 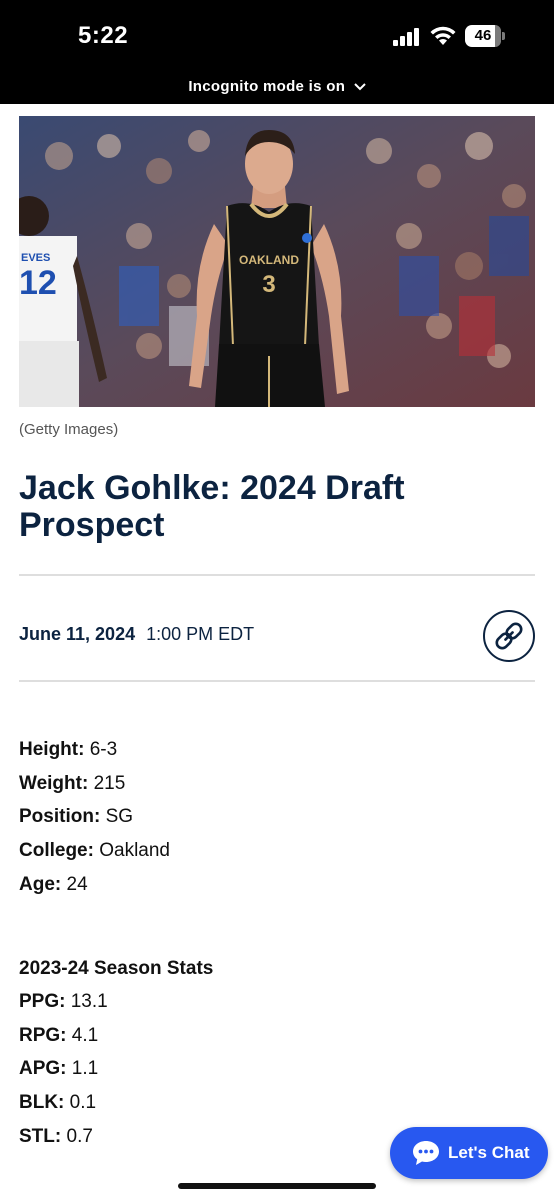 I want to click on battery-icon: 46, so click(x=485, y=36).